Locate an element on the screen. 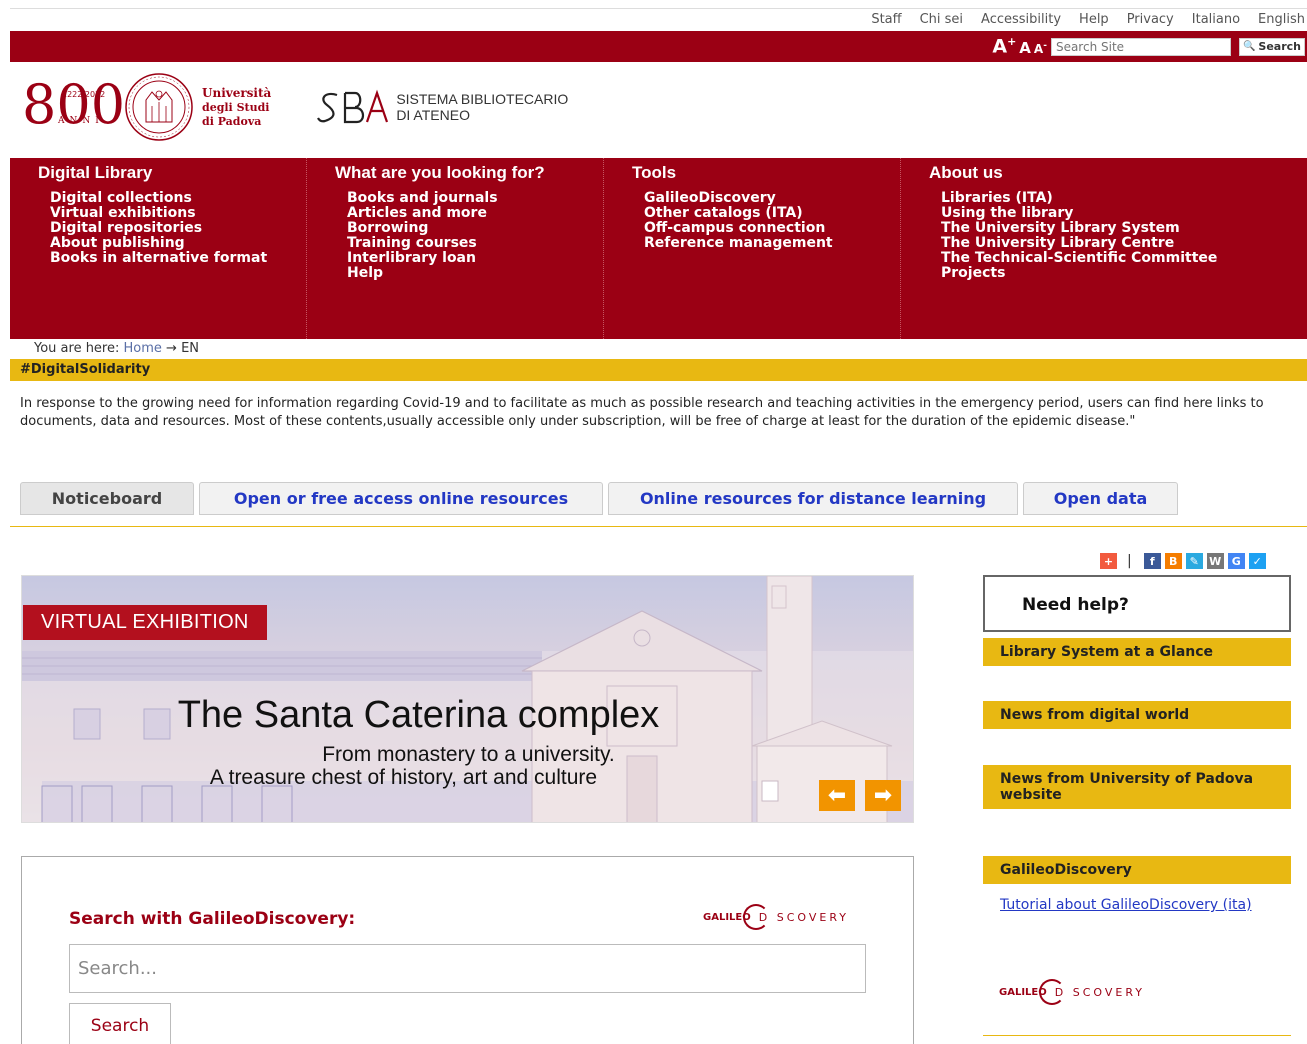  university-name-line2: degli Studi is located at coordinates (236, 107).